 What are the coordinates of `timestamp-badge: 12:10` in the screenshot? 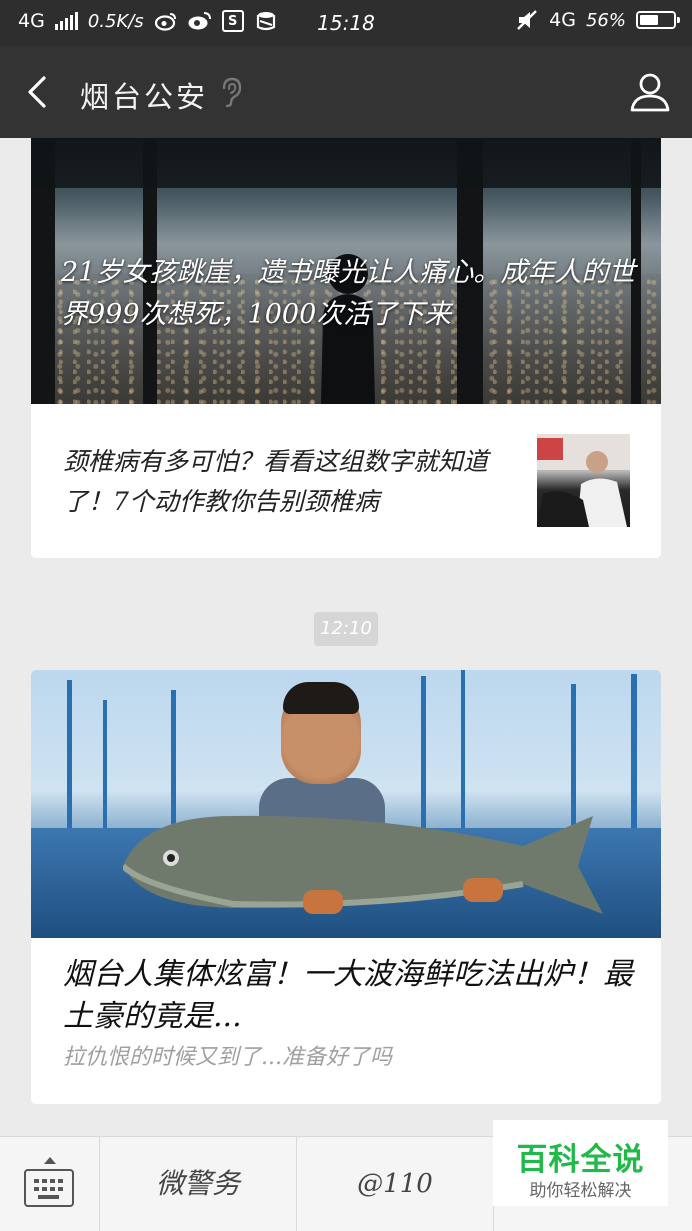 It's located at (346, 629).